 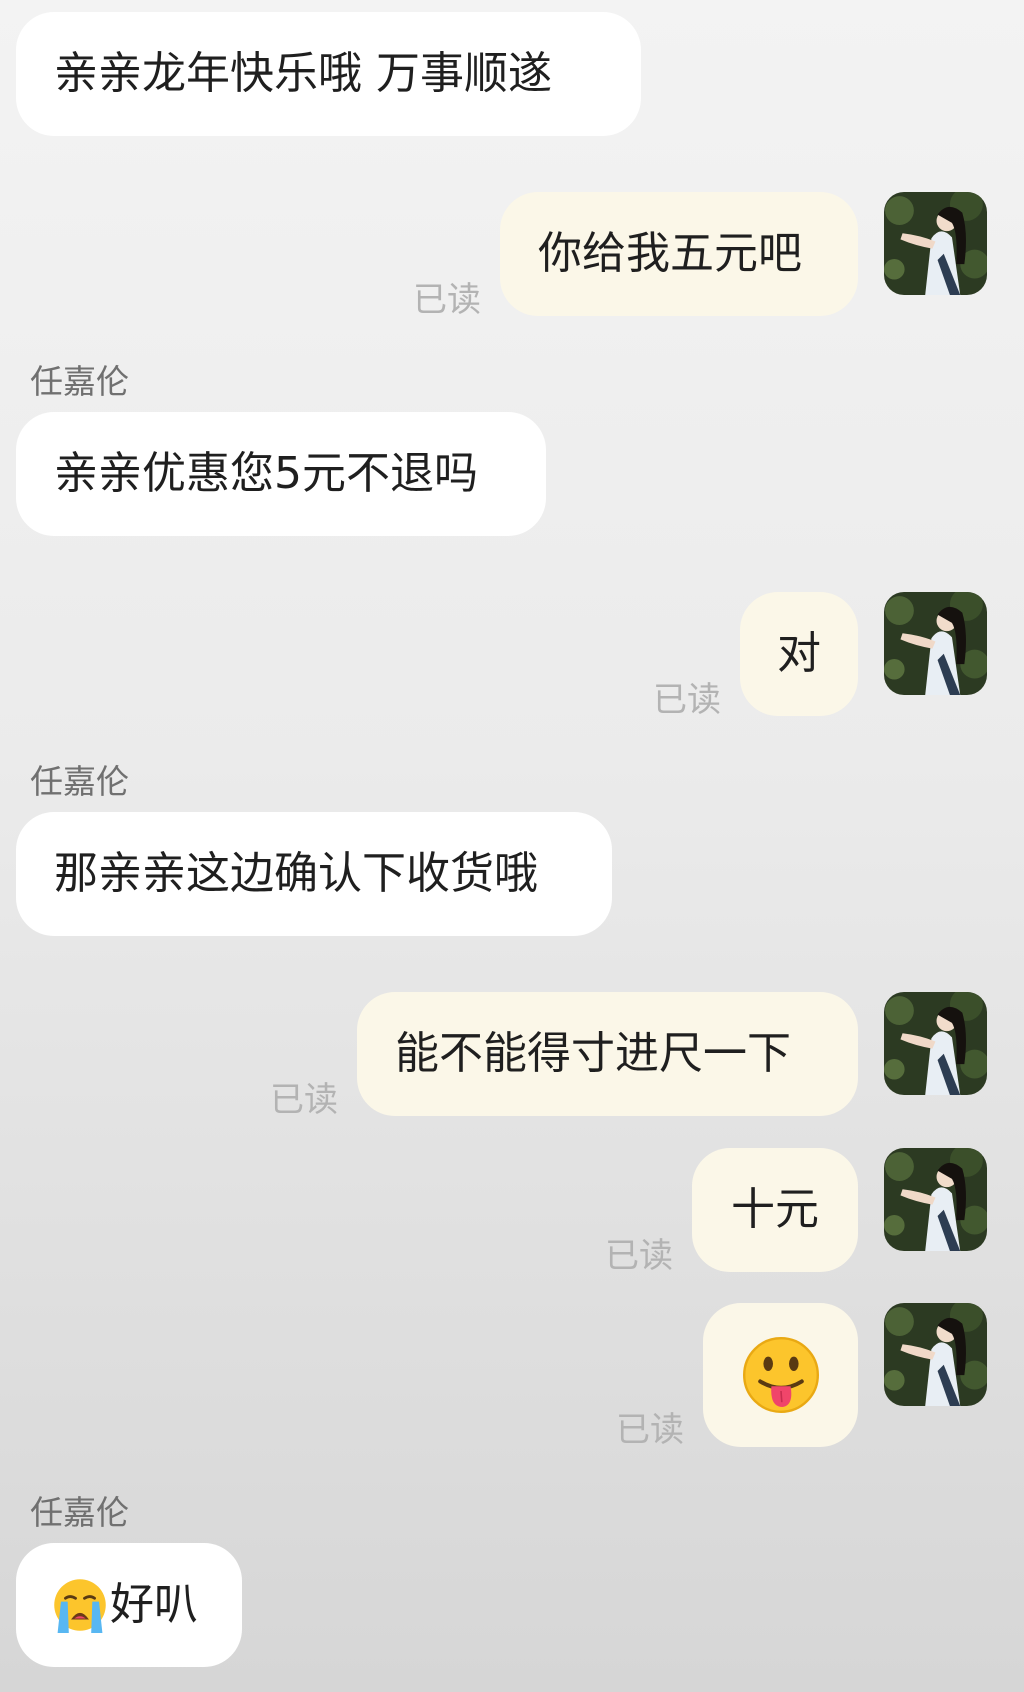 I want to click on incoming-message-bubble: 亲亲优惠您5元不退吗, so click(x=281, y=474).